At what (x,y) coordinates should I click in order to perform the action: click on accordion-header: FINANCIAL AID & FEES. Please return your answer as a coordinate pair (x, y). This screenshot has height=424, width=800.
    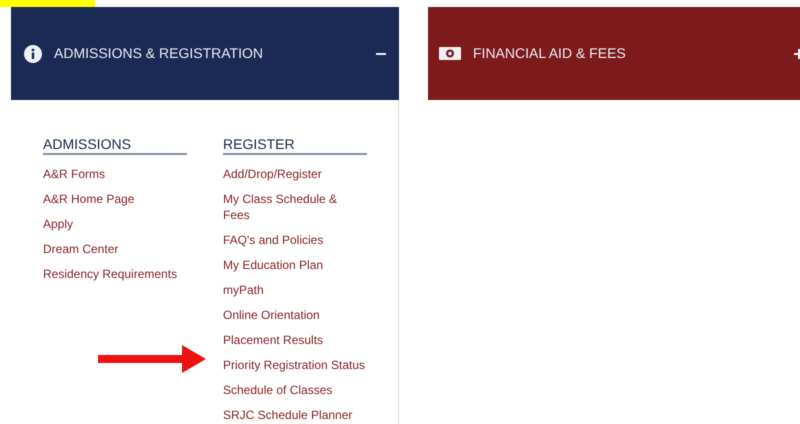
    Looking at the image, I should click on (614, 53).